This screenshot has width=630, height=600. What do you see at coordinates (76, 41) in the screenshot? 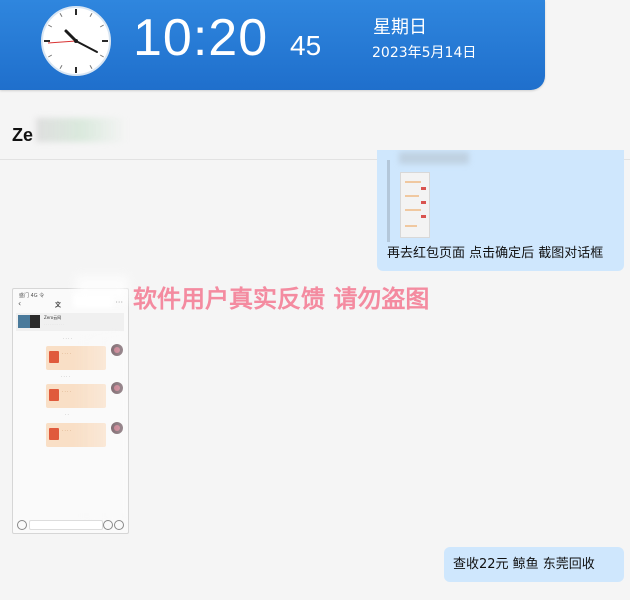
I see `analog-clock-icon` at bounding box center [76, 41].